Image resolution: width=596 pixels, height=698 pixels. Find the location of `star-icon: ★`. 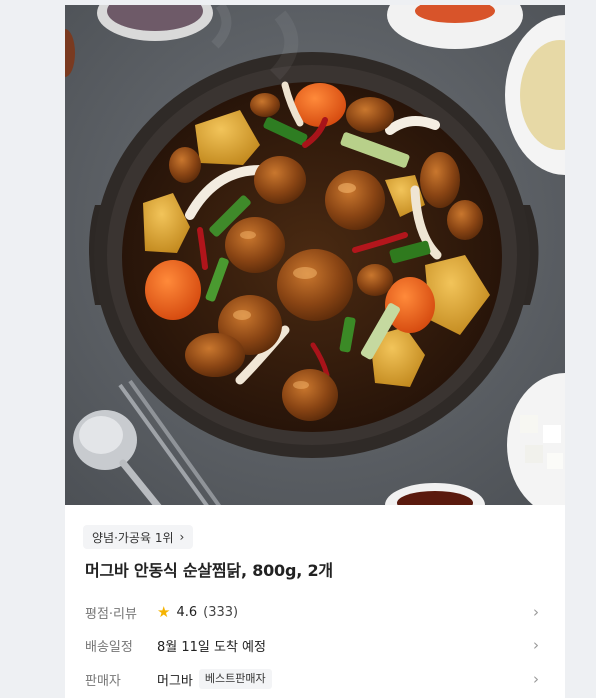

star-icon: ★ is located at coordinates (164, 612).